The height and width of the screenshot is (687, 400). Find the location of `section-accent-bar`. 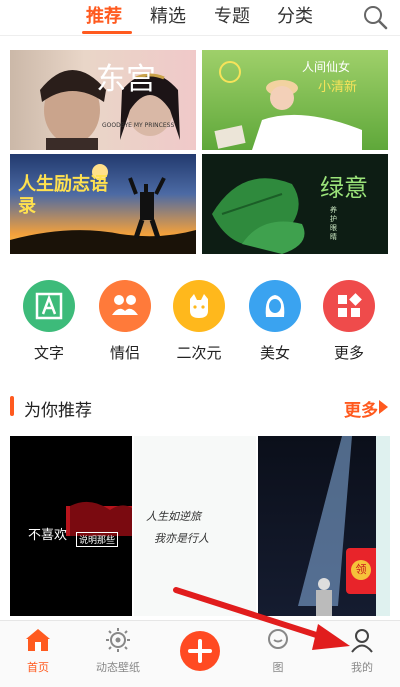

section-accent-bar is located at coordinates (12, 406).